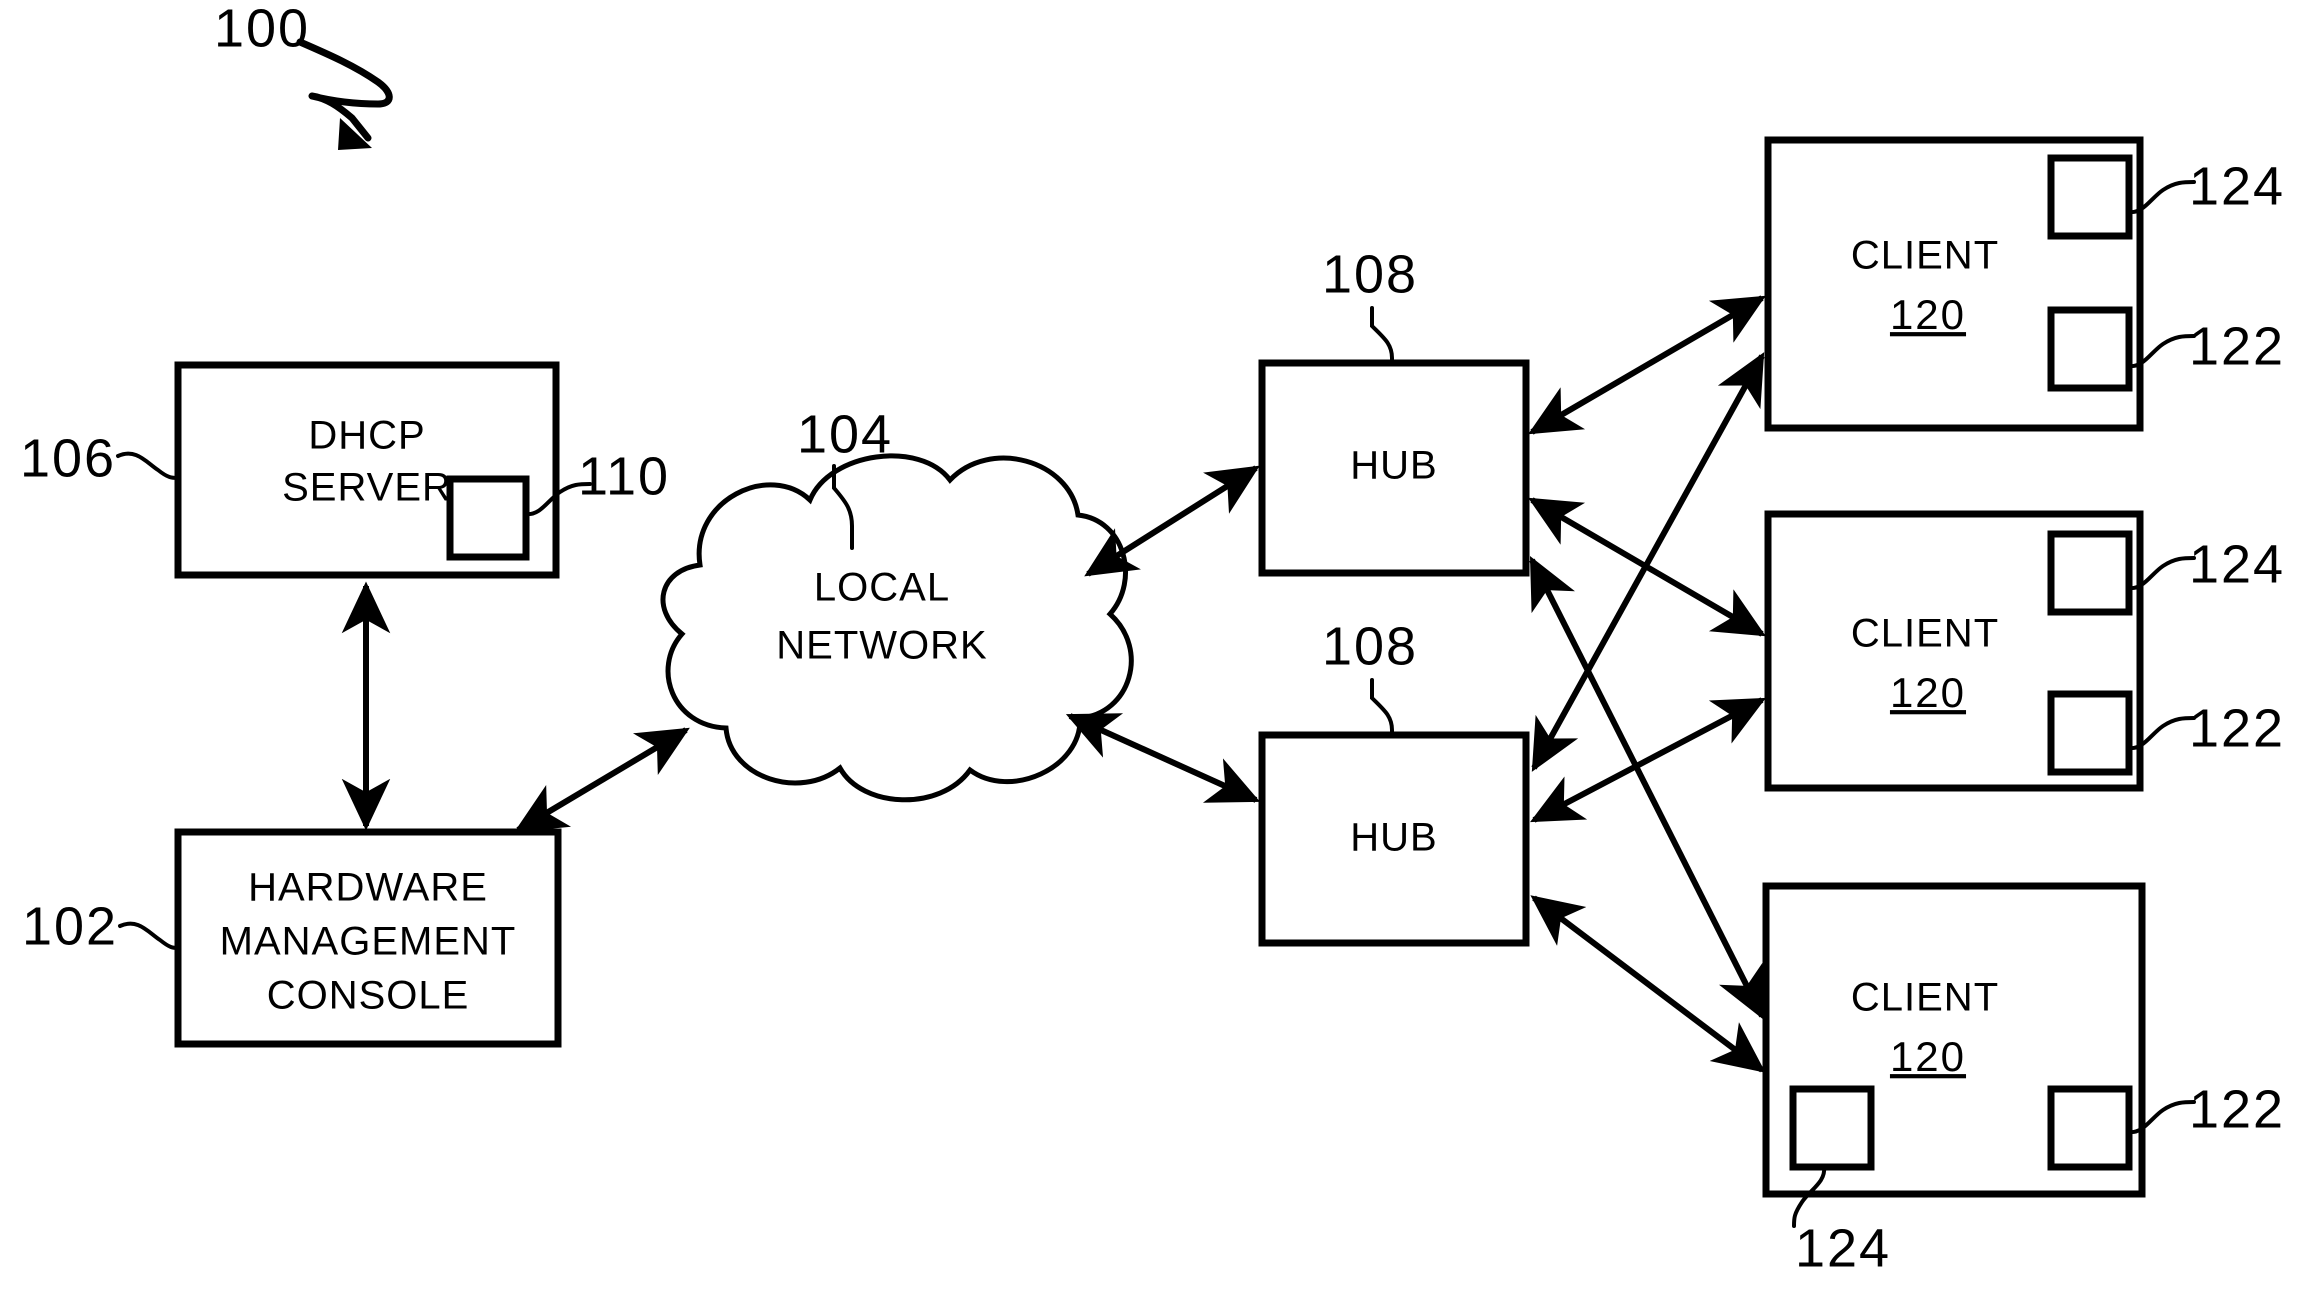  Describe the element at coordinates (262, 29) in the screenshot. I see `figure-number-label: 100` at that location.